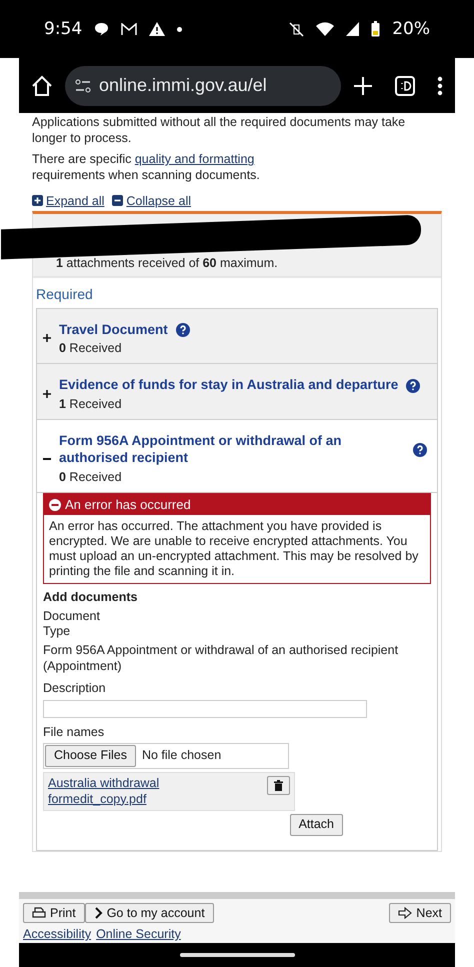 Image resolution: width=474 pixels, height=967 pixels. What do you see at coordinates (353, 29) in the screenshot?
I see `signal-icon` at bounding box center [353, 29].